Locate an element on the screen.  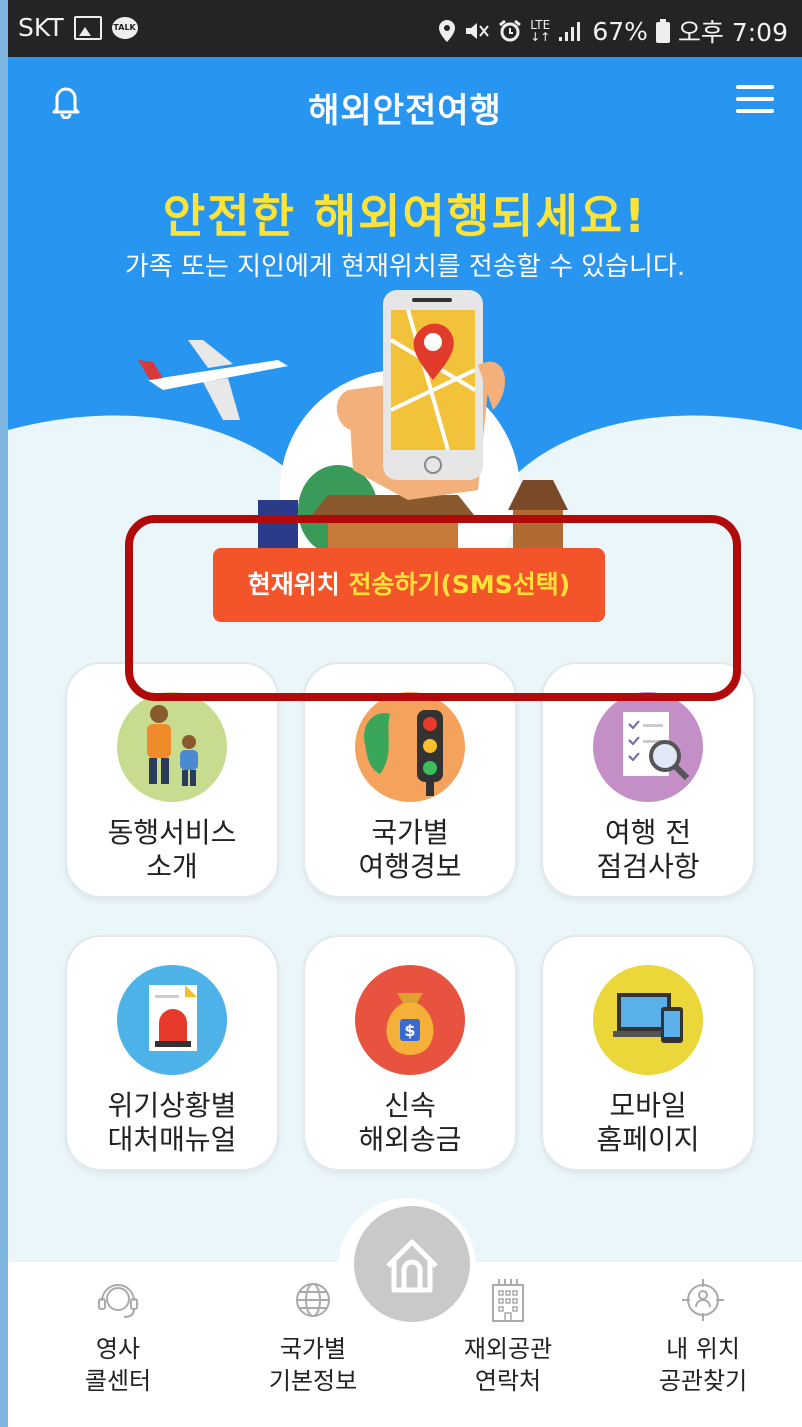
tile-label-line2: 점검사항 is located at coordinates (648, 866).